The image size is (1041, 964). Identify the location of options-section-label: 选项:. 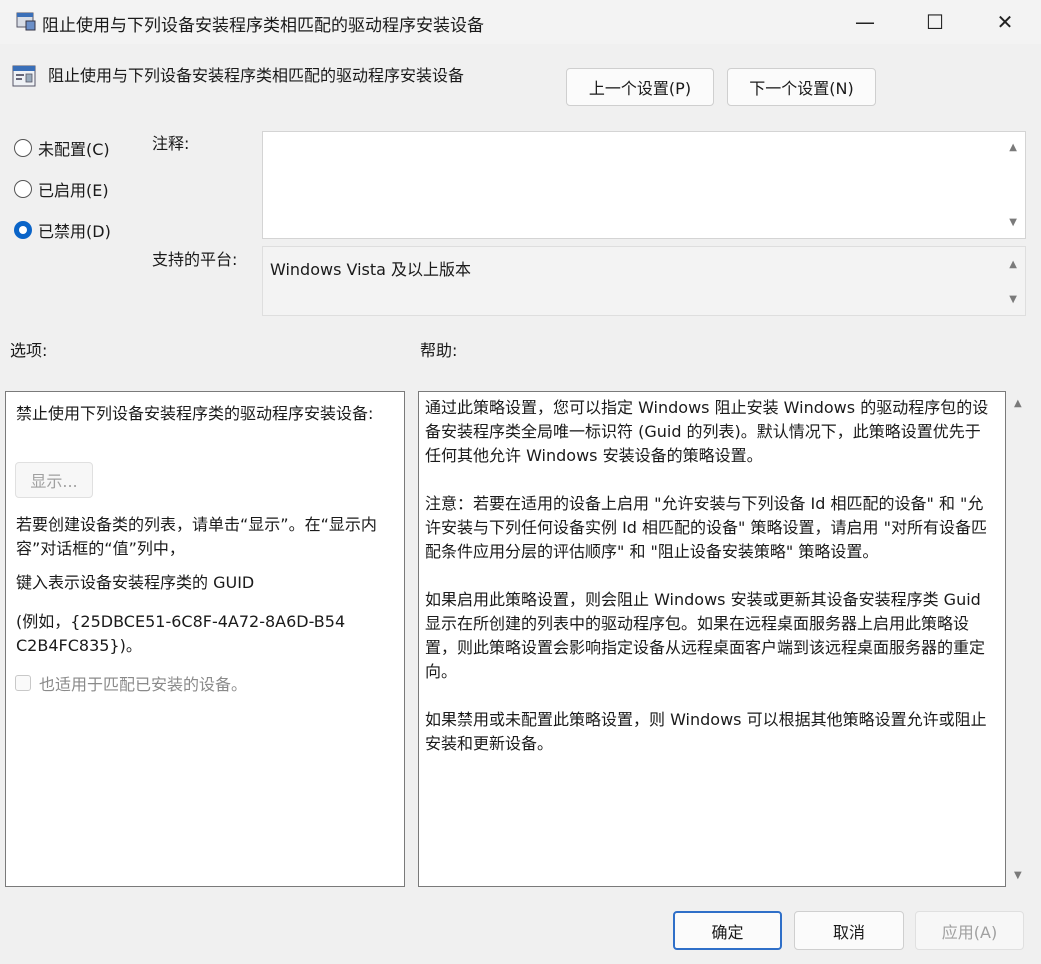
(29, 350).